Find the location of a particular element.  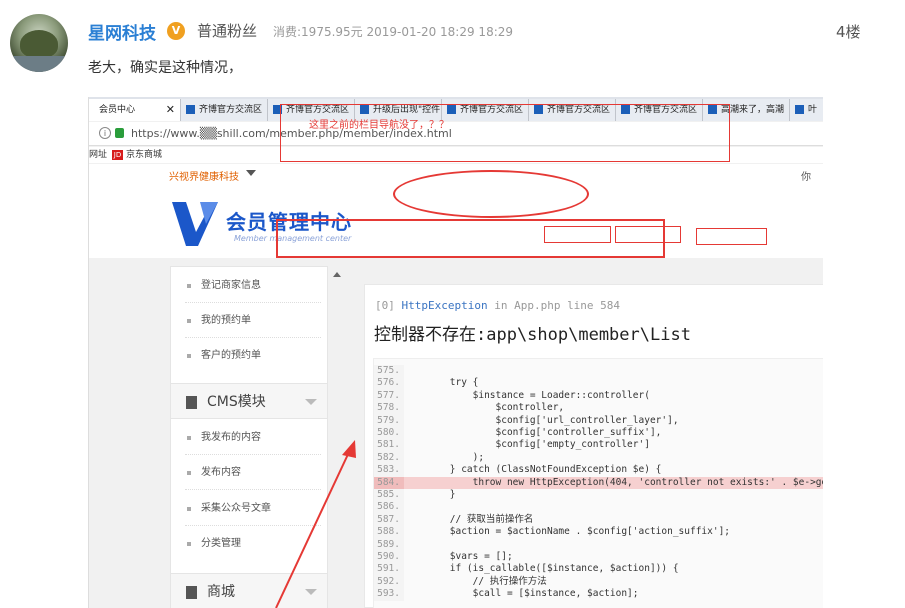

line-number: 592. is located at coordinates (389, 582).